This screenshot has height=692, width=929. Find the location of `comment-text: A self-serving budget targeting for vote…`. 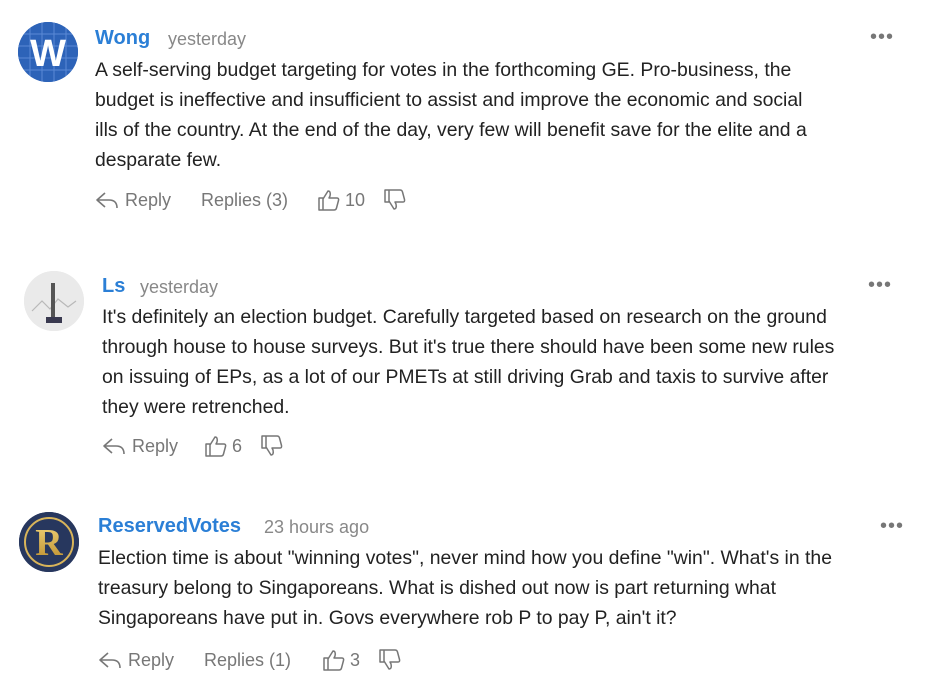

comment-text: A self-serving budget targeting for vote… is located at coordinates (451, 115).